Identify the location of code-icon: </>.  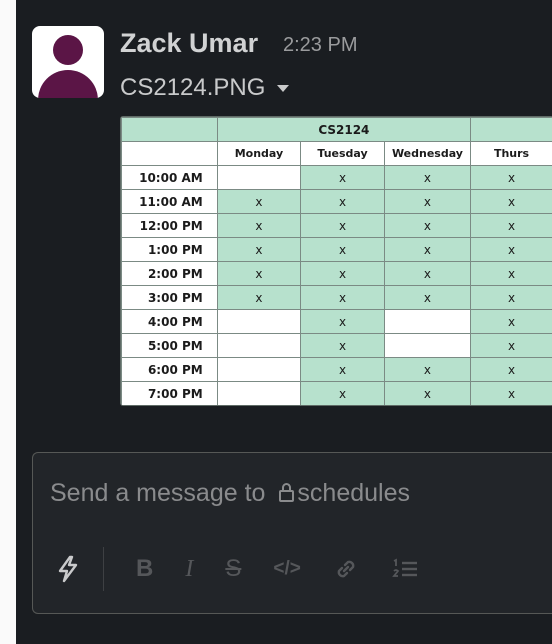
(287, 568).